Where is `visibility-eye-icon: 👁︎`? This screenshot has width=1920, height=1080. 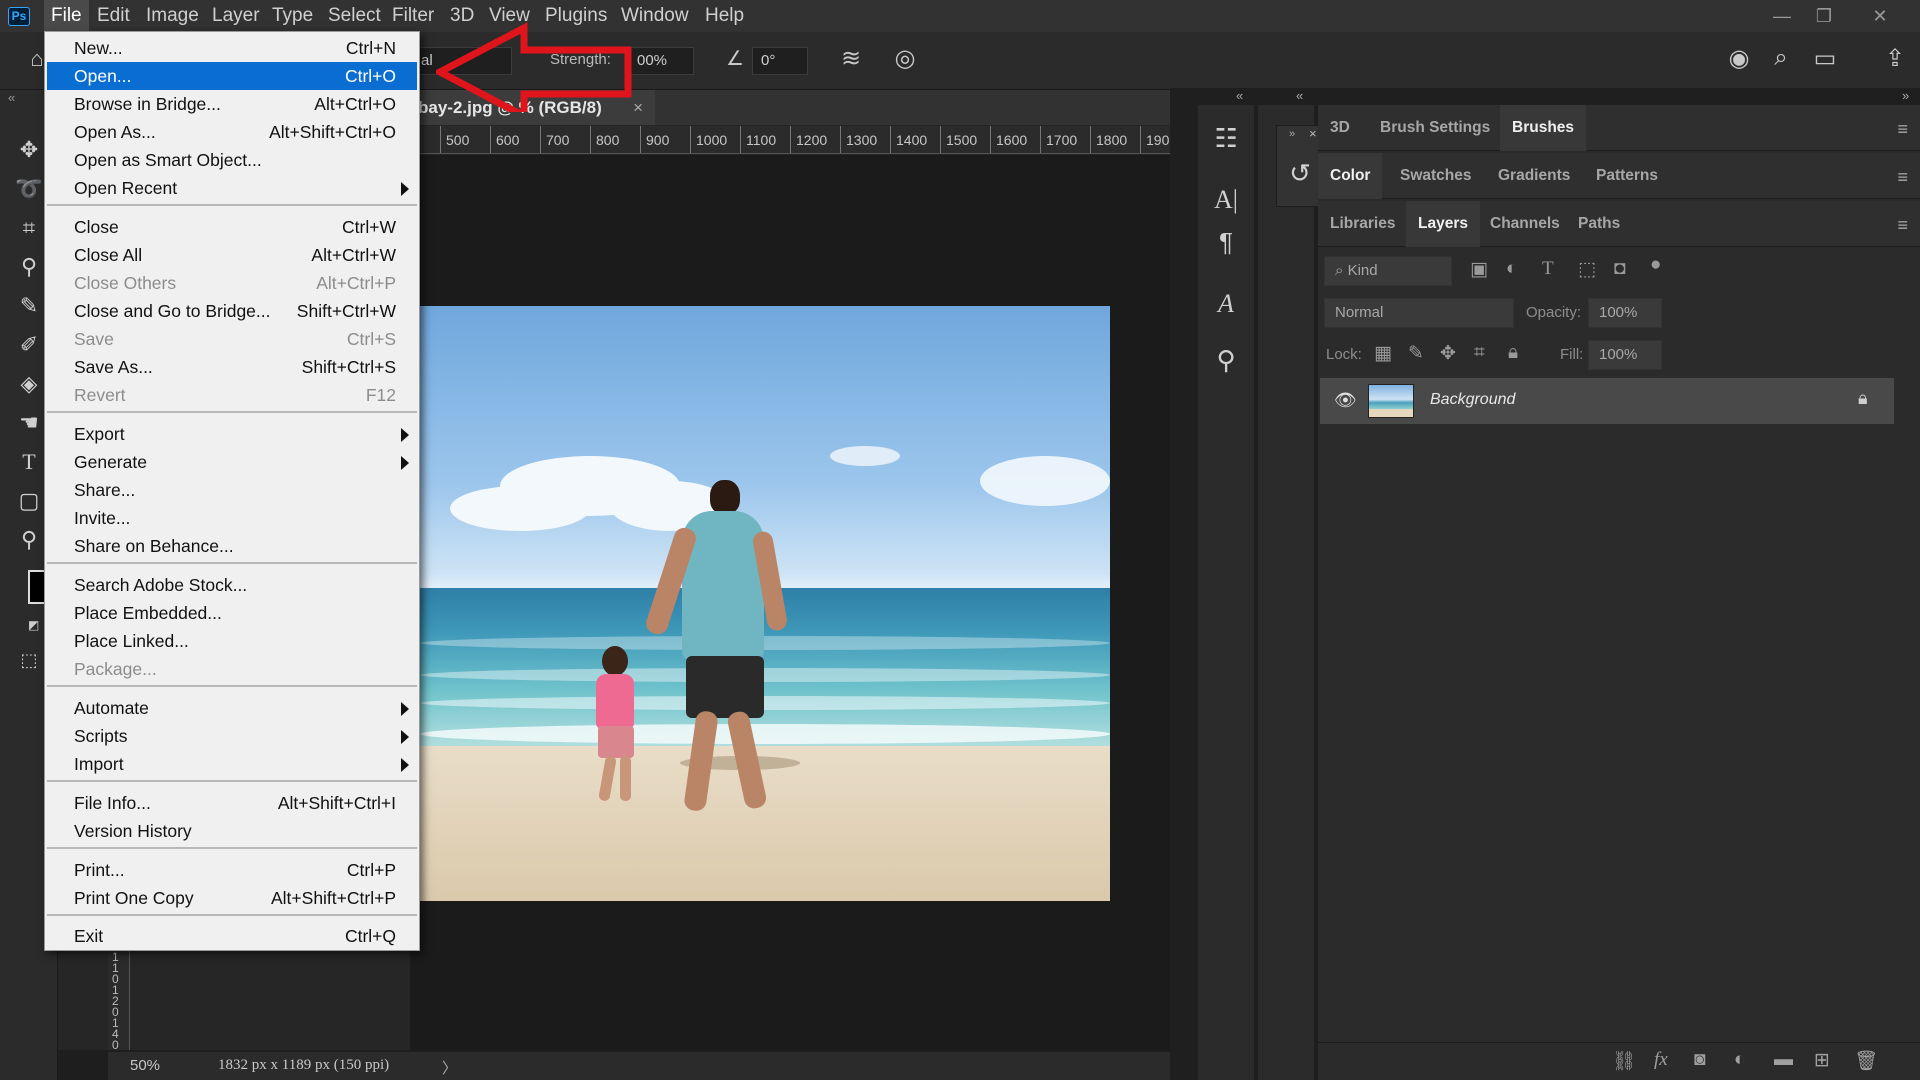
visibility-eye-icon: 👁︎ is located at coordinates (1345, 400).